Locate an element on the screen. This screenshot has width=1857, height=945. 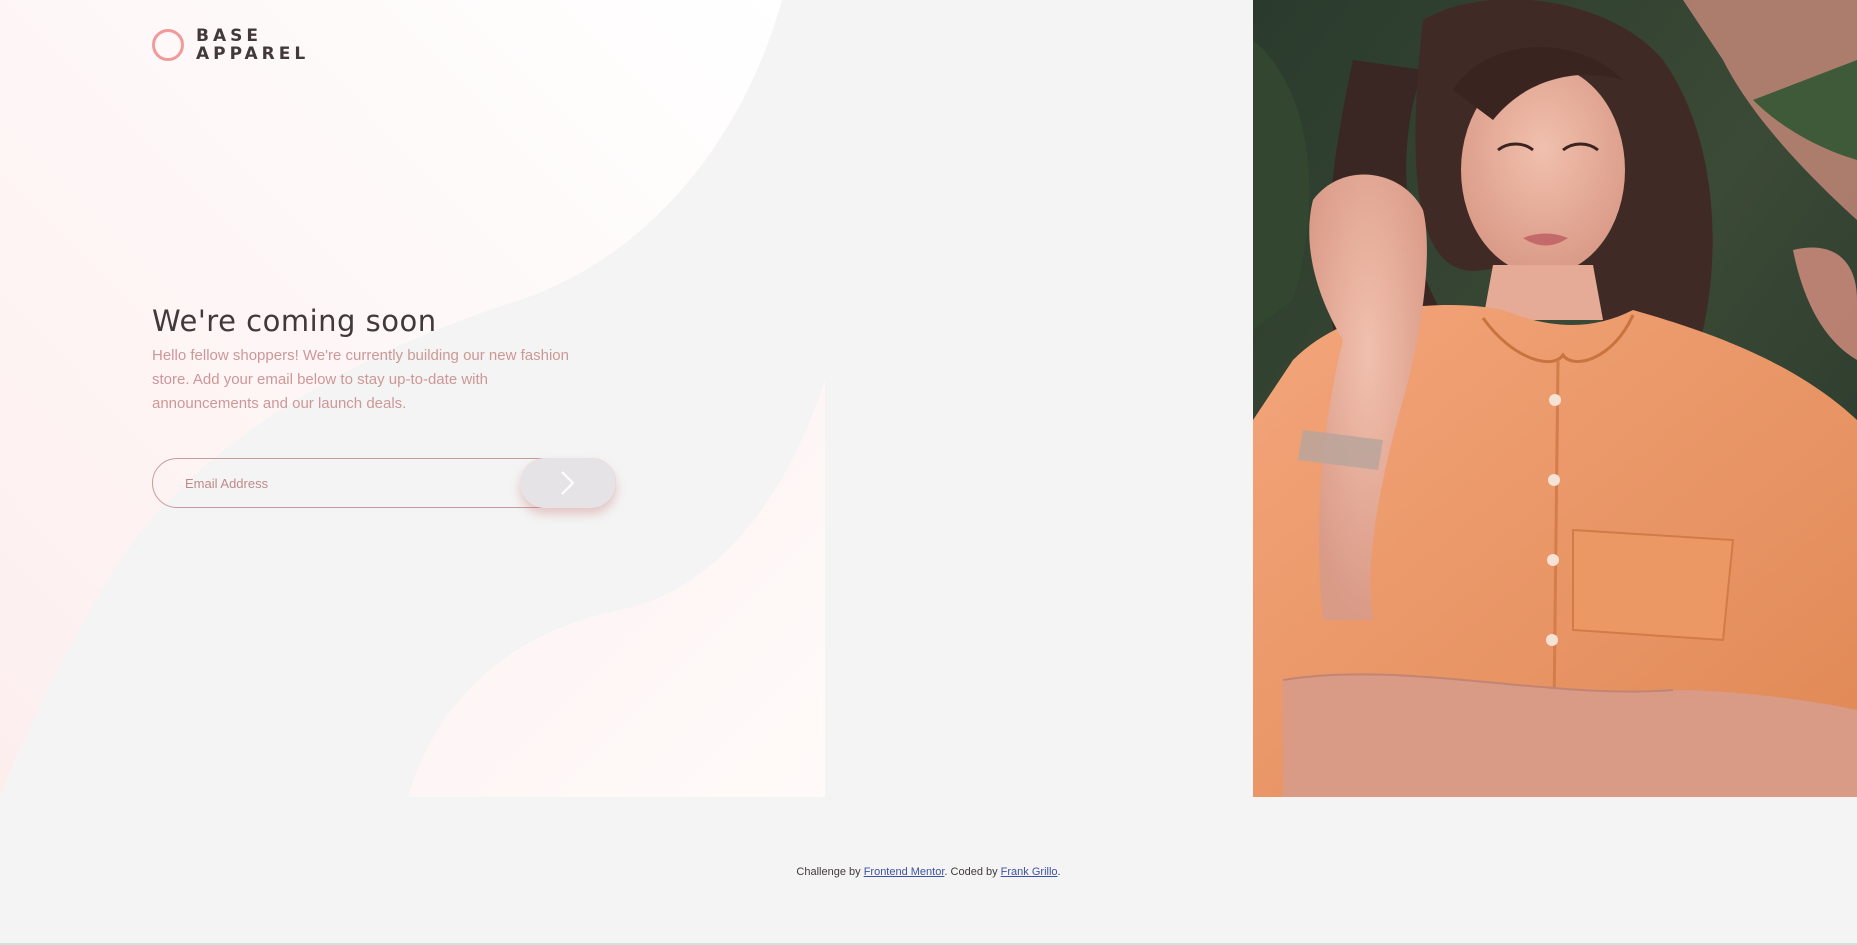
brand-logo: BASE APPAREL is located at coordinates (230, 45).